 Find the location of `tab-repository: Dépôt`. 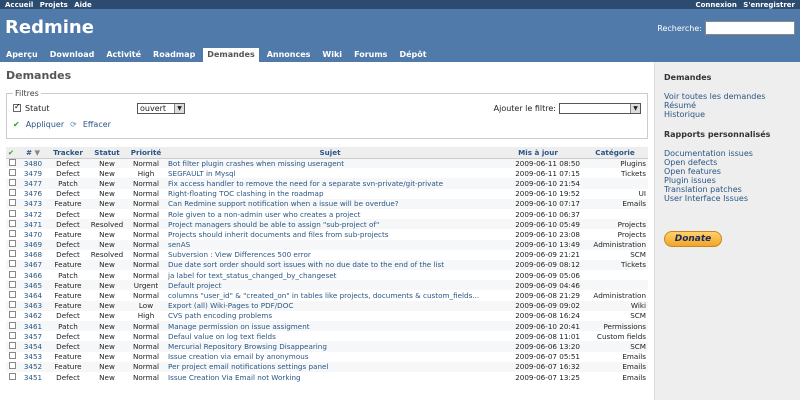

tab-repository: Dépôt is located at coordinates (412, 55).